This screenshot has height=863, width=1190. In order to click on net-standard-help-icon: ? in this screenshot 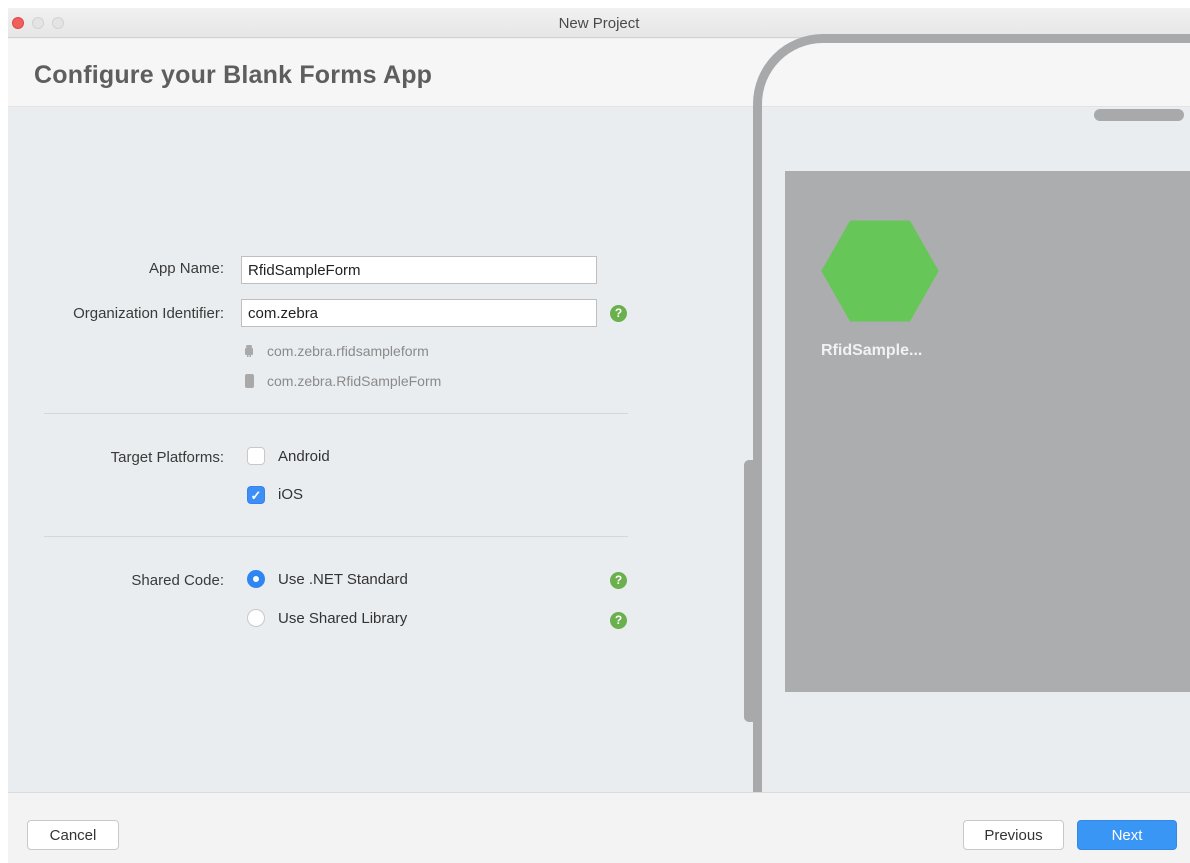, I will do `click(618, 580)`.